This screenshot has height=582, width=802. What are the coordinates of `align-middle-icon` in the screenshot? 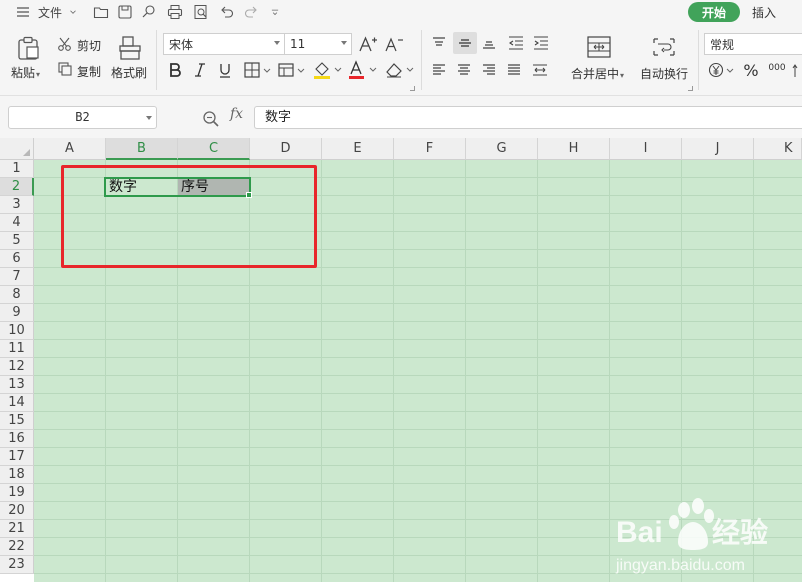 It's located at (465, 43).